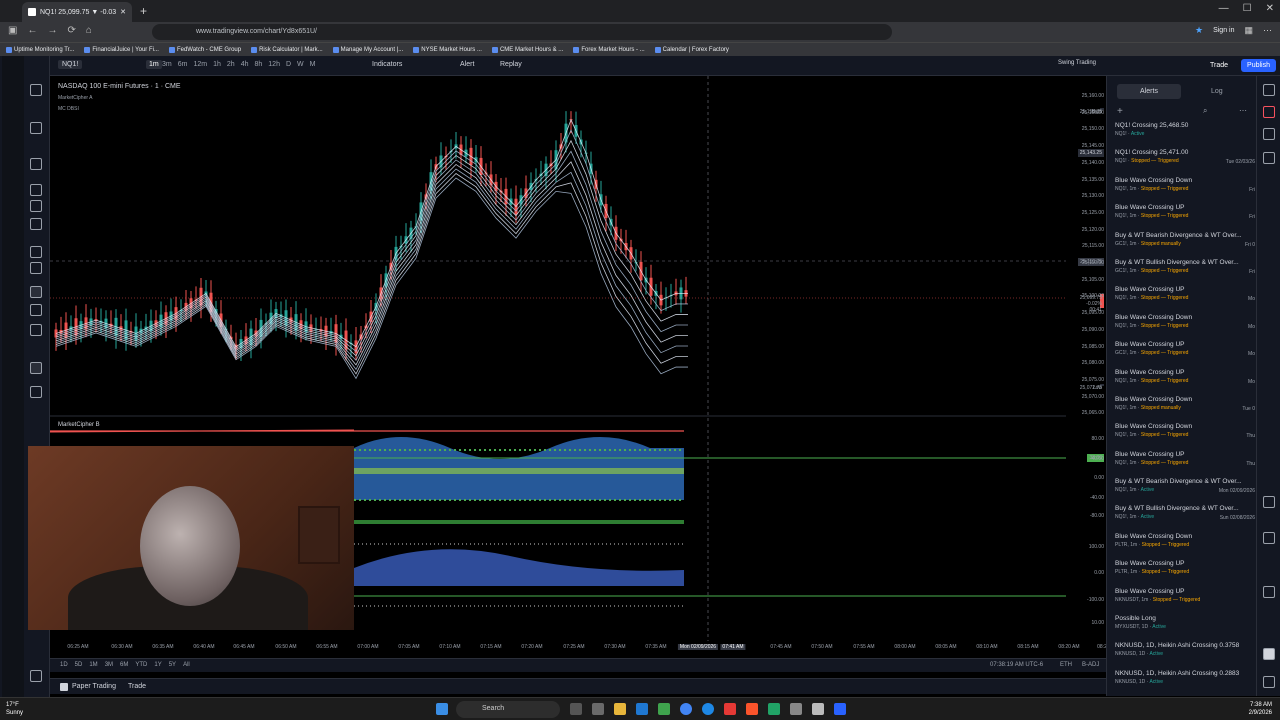 This screenshot has width=1280, height=720. Describe the element at coordinates (708, 709) in the screenshot. I see `edge-icon` at that location.